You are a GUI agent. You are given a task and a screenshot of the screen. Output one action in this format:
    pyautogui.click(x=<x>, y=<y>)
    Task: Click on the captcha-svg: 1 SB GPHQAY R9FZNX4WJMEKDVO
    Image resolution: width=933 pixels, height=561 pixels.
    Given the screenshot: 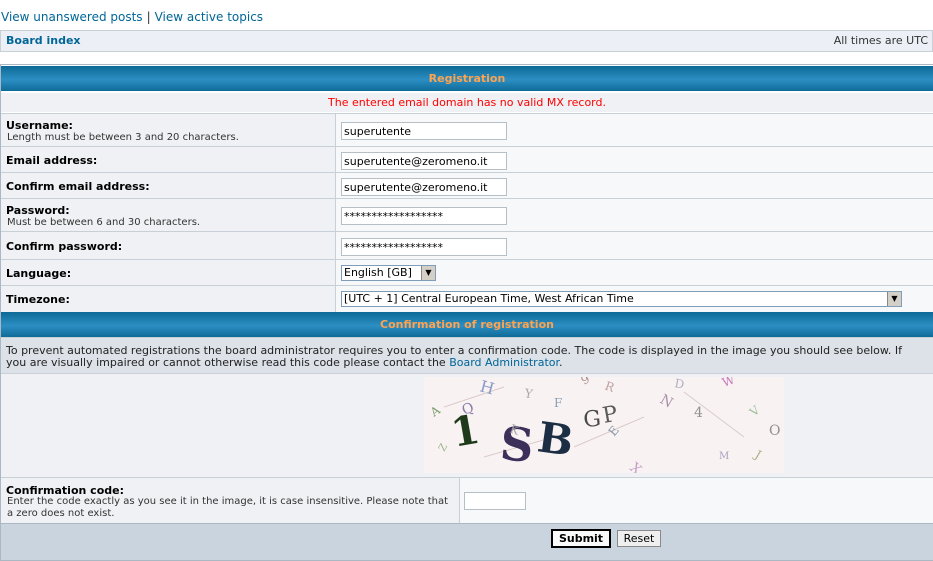 What is the action you would take?
    pyautogui.click(x=604, y=425)
    